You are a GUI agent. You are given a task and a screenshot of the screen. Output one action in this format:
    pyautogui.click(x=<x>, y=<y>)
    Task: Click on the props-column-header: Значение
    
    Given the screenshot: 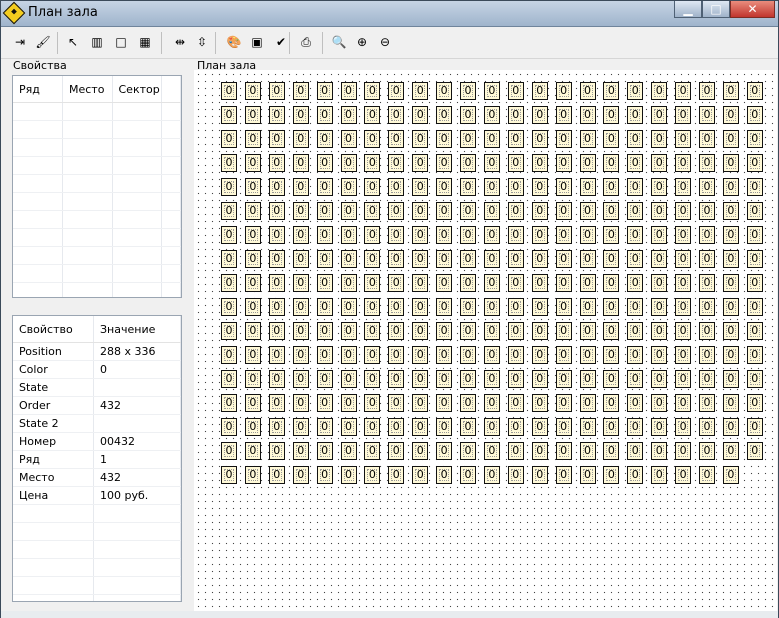 What is the action you would take?
    pyautogui.click(x=137, y=329)
    